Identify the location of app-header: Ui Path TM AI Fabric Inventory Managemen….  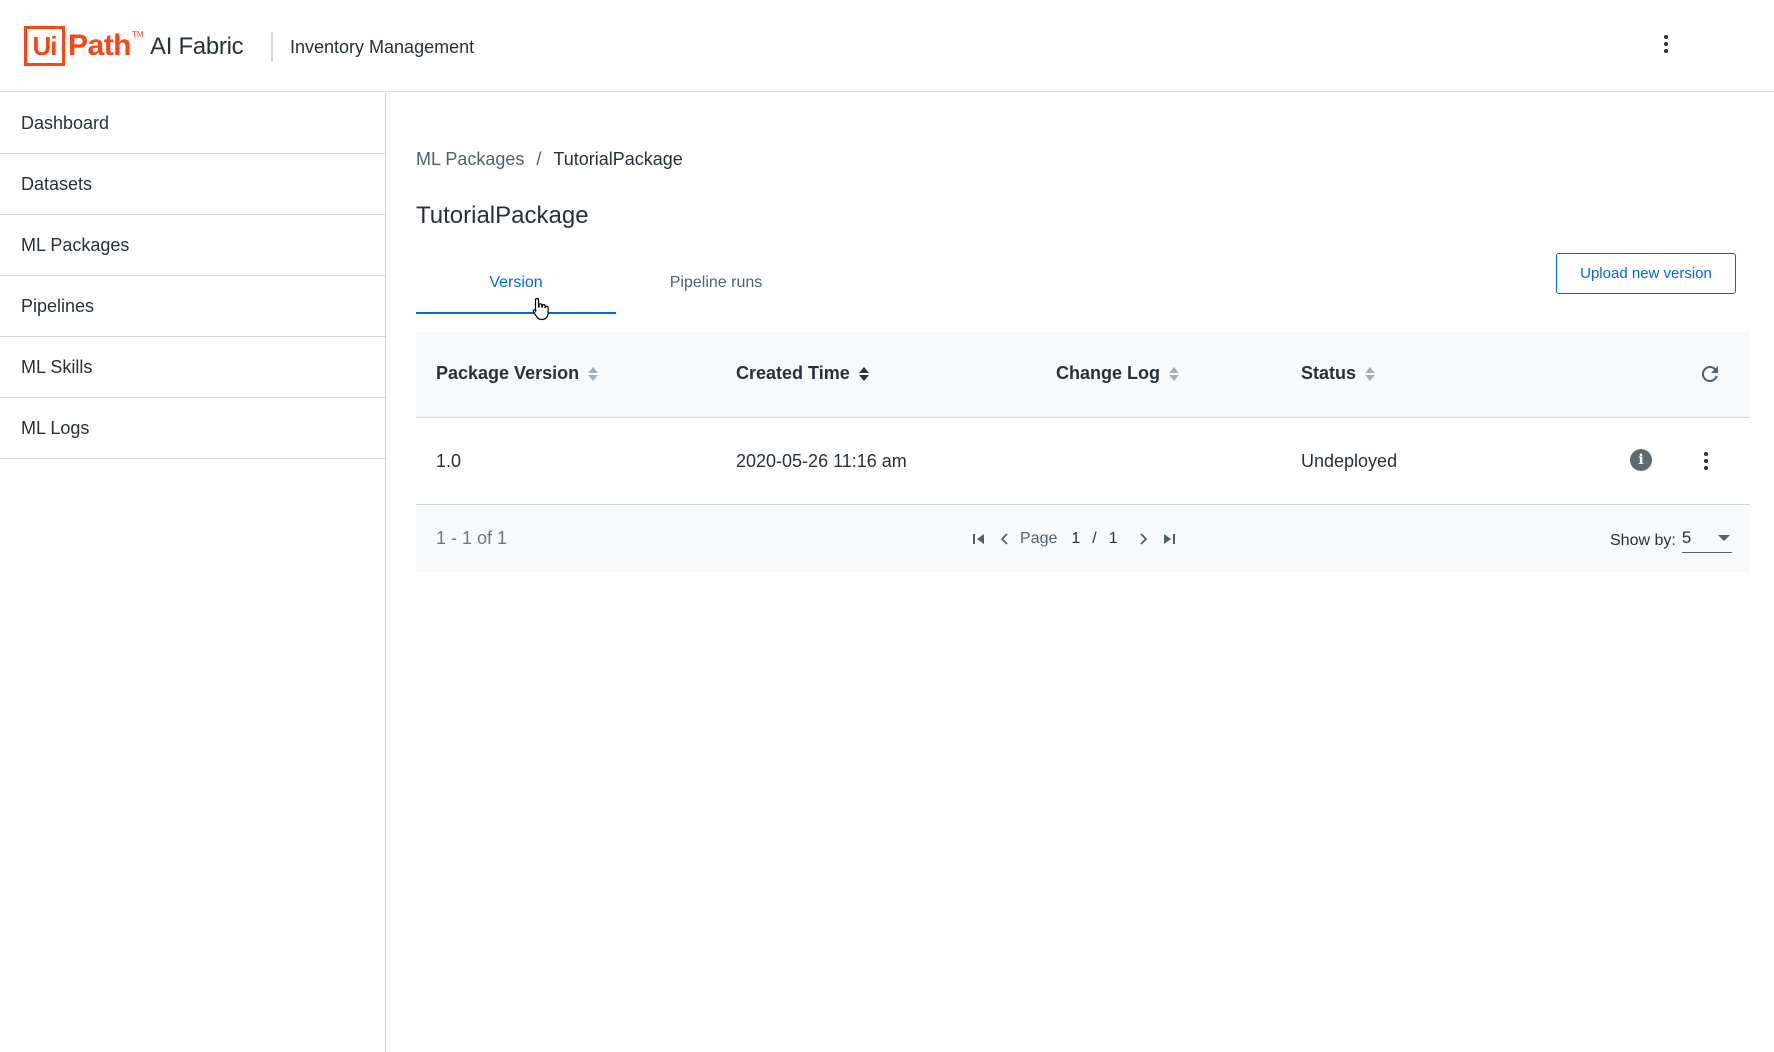
(887, 46).